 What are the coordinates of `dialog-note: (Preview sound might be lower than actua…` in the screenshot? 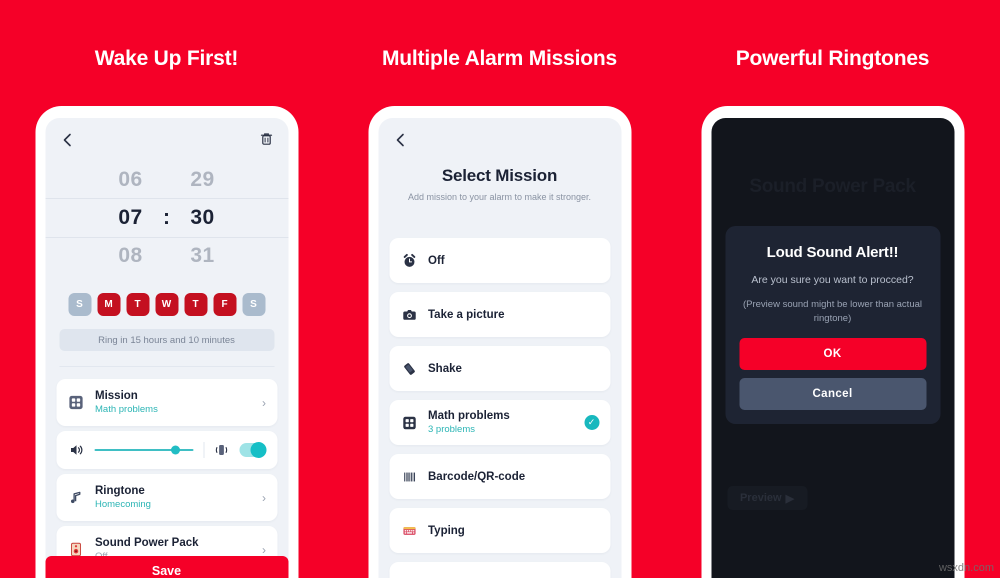 It's located at (832, 311).